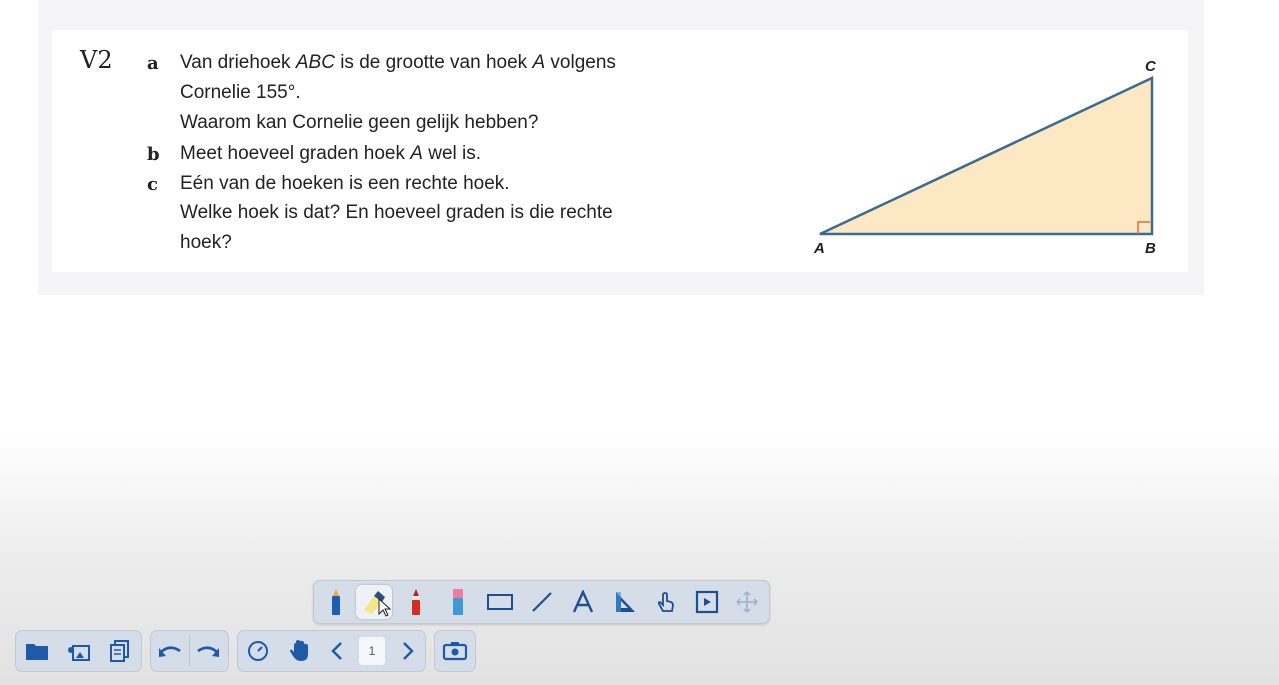  I want to click on navigation-group: 1, so click(331, 651).